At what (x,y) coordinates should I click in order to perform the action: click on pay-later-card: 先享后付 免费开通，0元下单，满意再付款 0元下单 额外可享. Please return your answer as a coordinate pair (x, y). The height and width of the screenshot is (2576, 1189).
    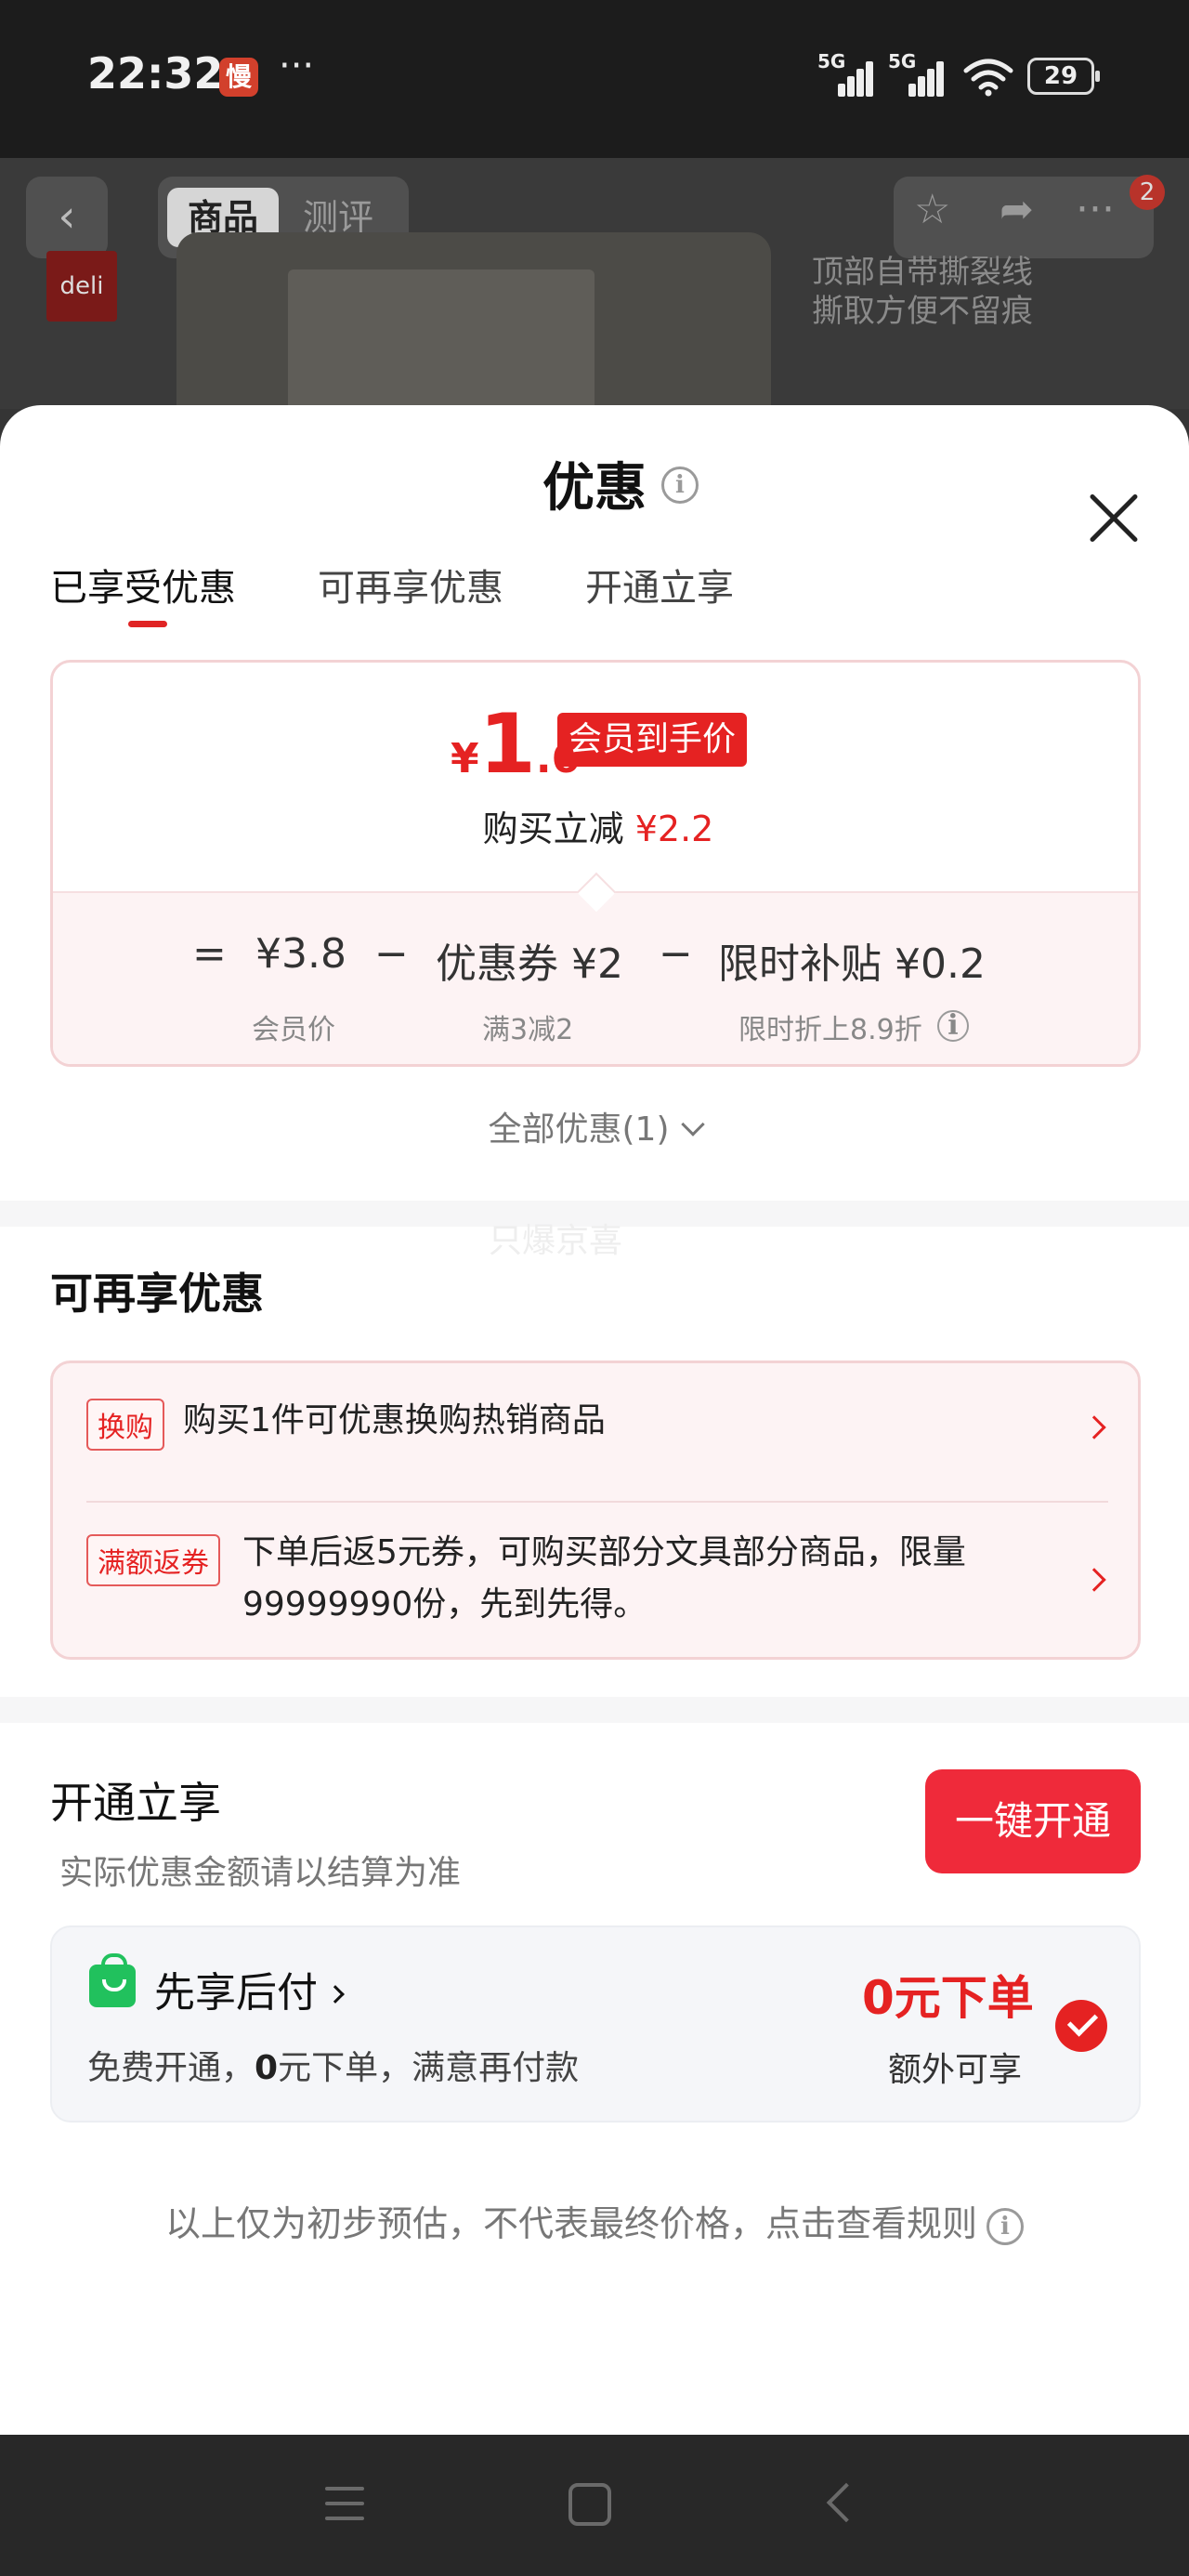
    Looking at the image, I should click on (595, 2024).